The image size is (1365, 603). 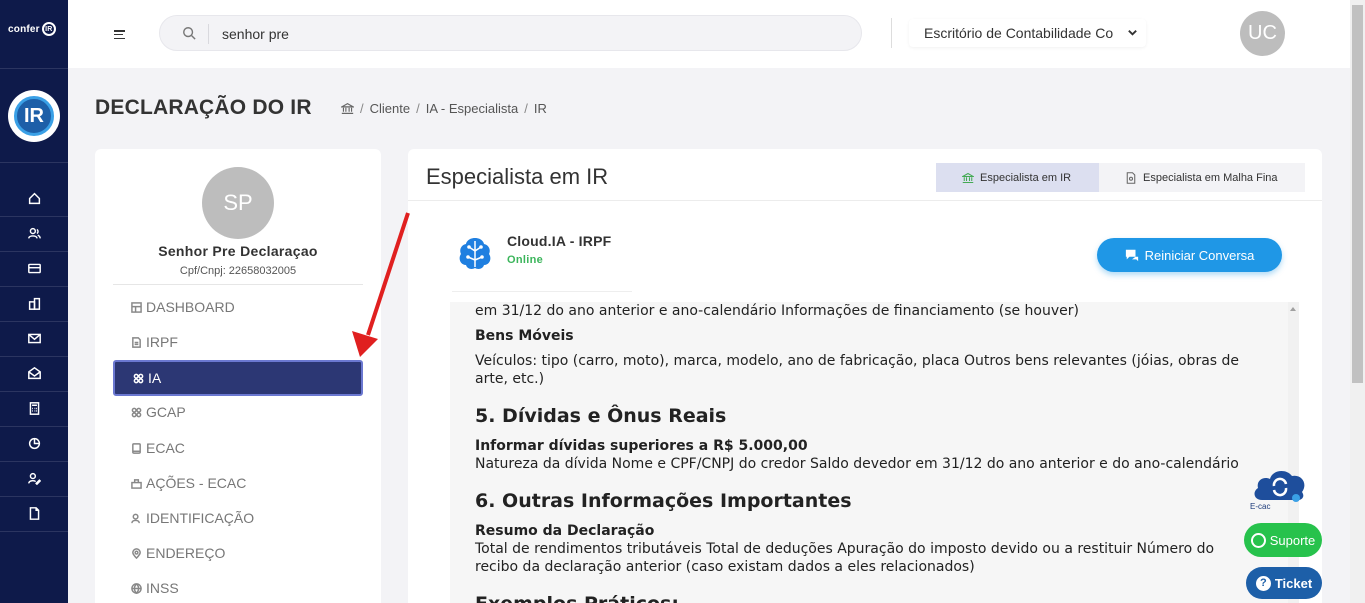 I want to click on menu-item-ecac: ECAC, so click(x=238, y=448).